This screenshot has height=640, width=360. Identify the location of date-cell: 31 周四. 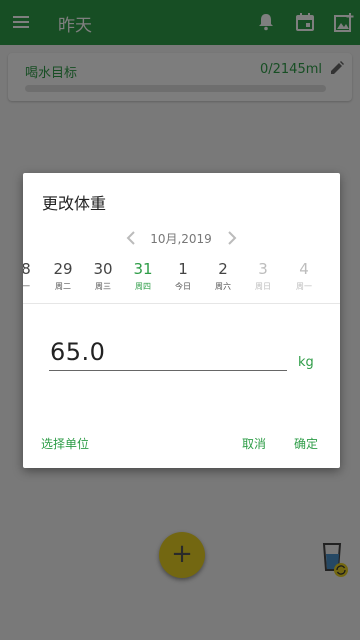
(143, 276).